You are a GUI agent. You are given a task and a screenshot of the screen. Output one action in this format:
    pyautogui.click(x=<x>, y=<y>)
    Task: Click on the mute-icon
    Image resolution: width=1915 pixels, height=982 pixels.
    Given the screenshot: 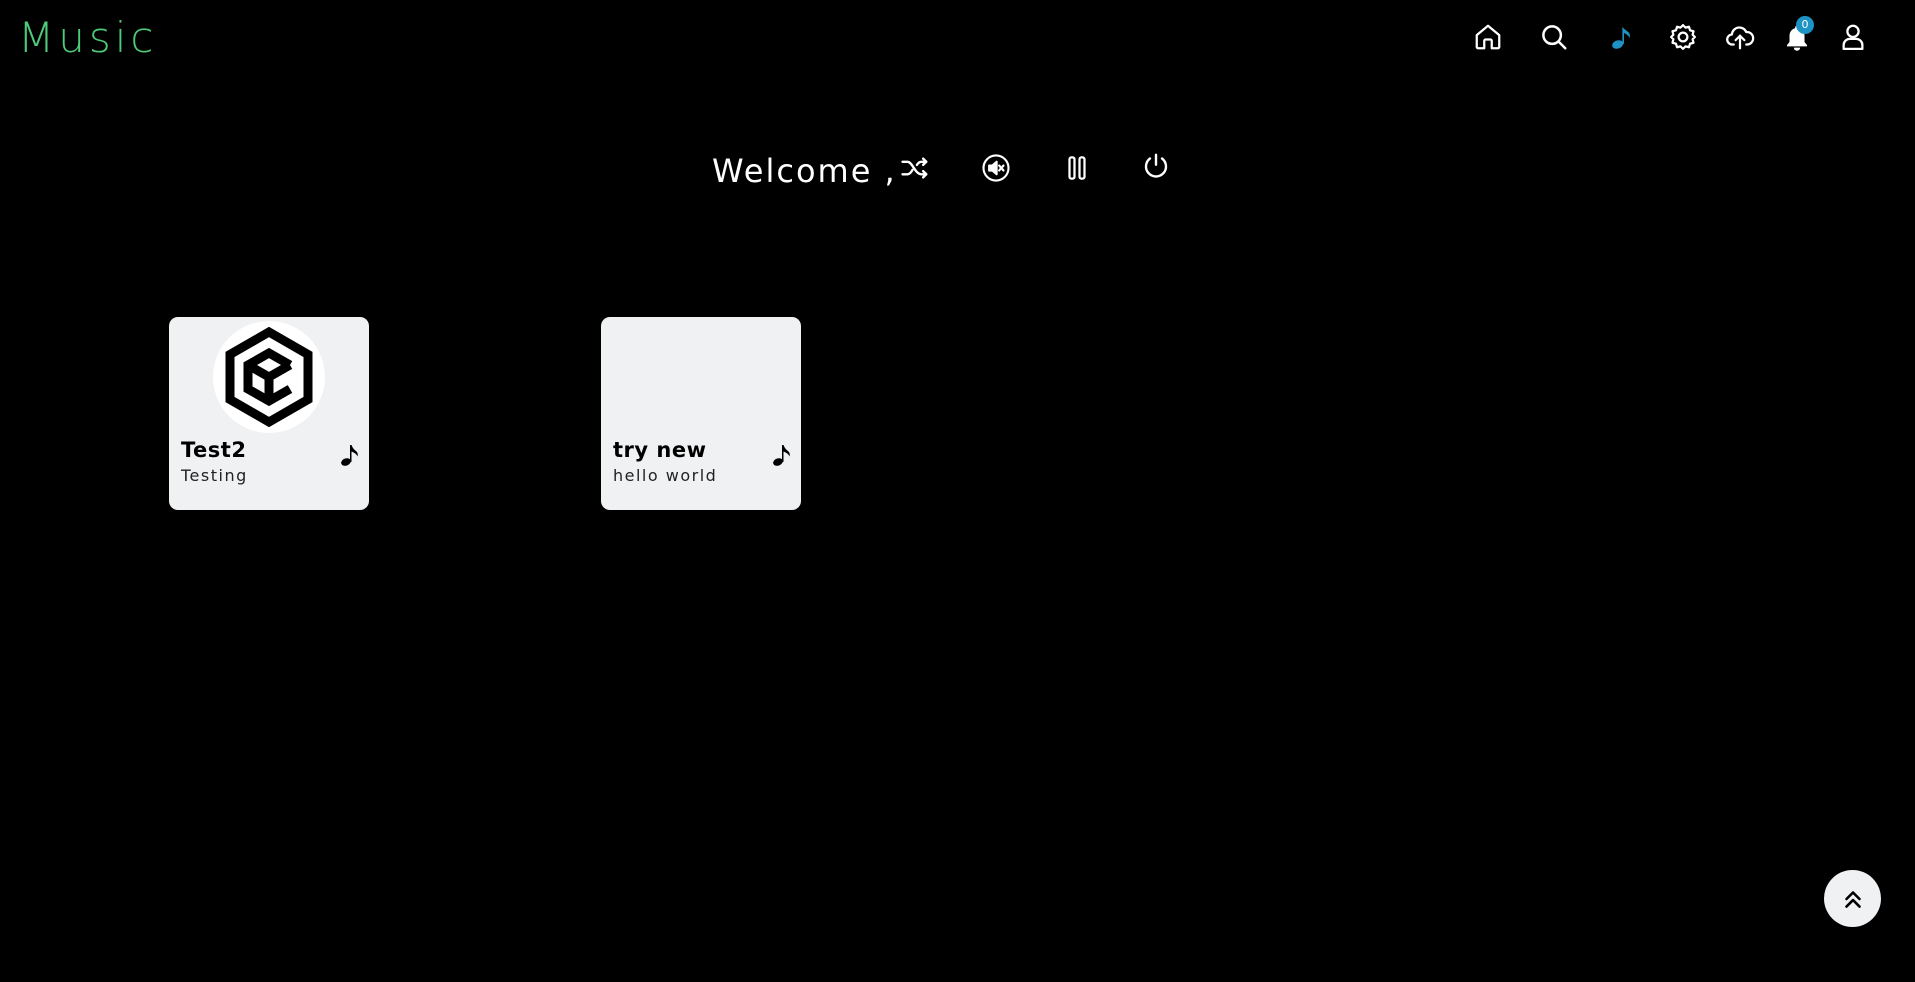 What is the action you would take?
    pyautogui.click(x=996, y=168)
    